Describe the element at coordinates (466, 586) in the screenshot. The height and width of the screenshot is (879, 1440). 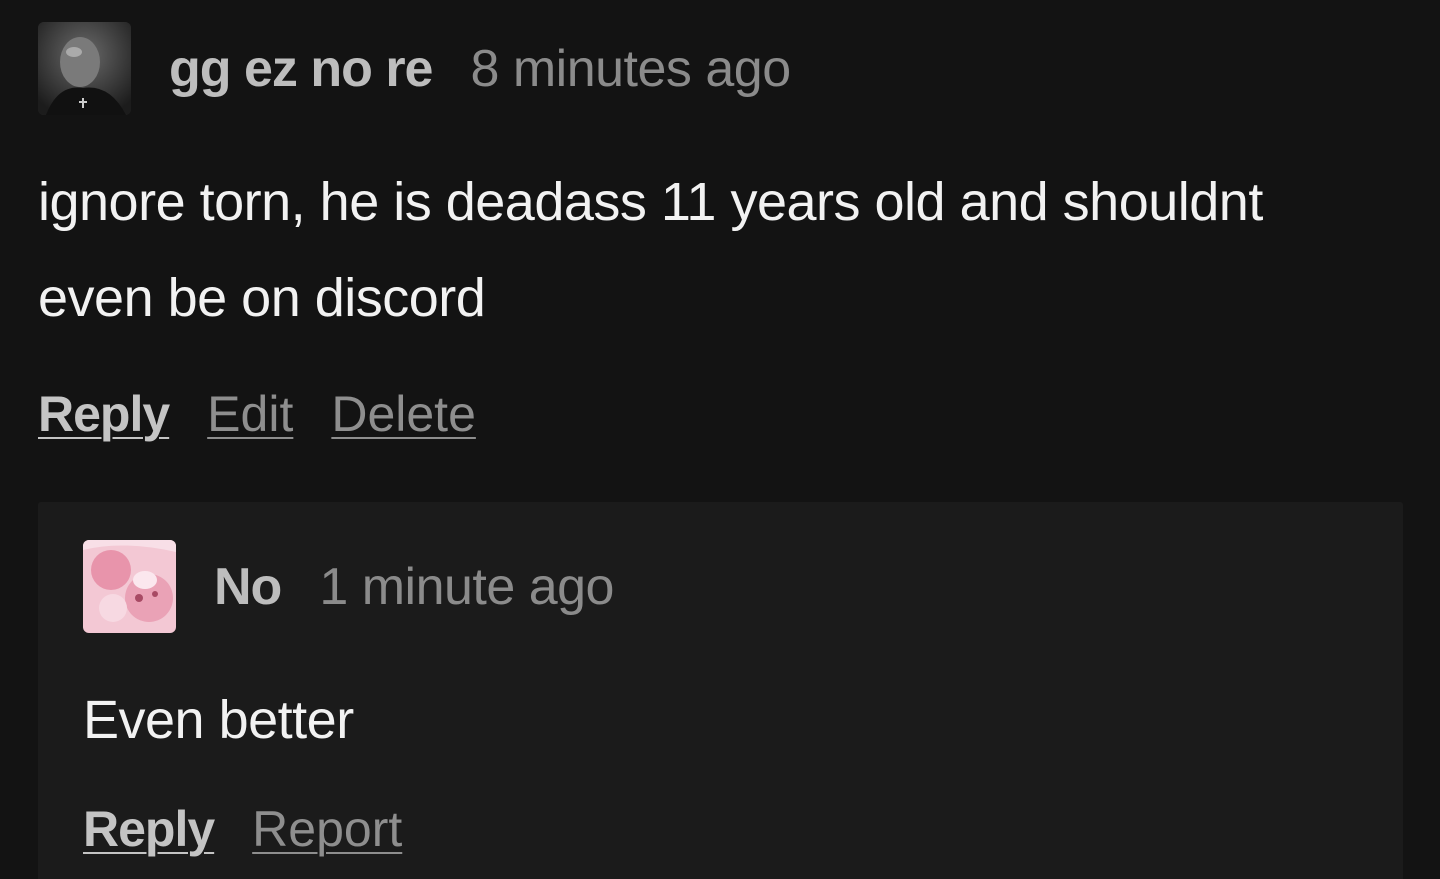
I see `reply-timestamp: 1 minute ago` at that location.